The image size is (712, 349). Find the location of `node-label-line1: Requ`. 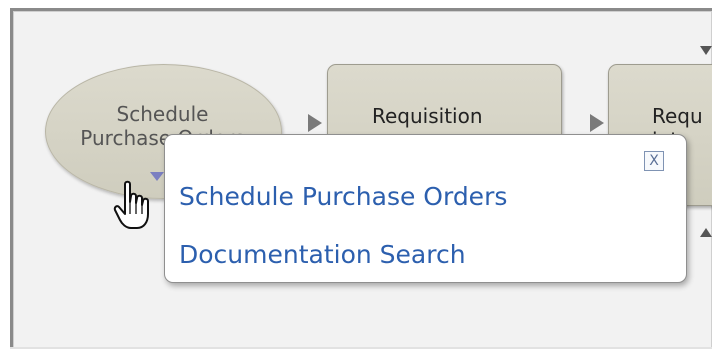

node-label-line1: Requ is located at coordinates (677, 116).